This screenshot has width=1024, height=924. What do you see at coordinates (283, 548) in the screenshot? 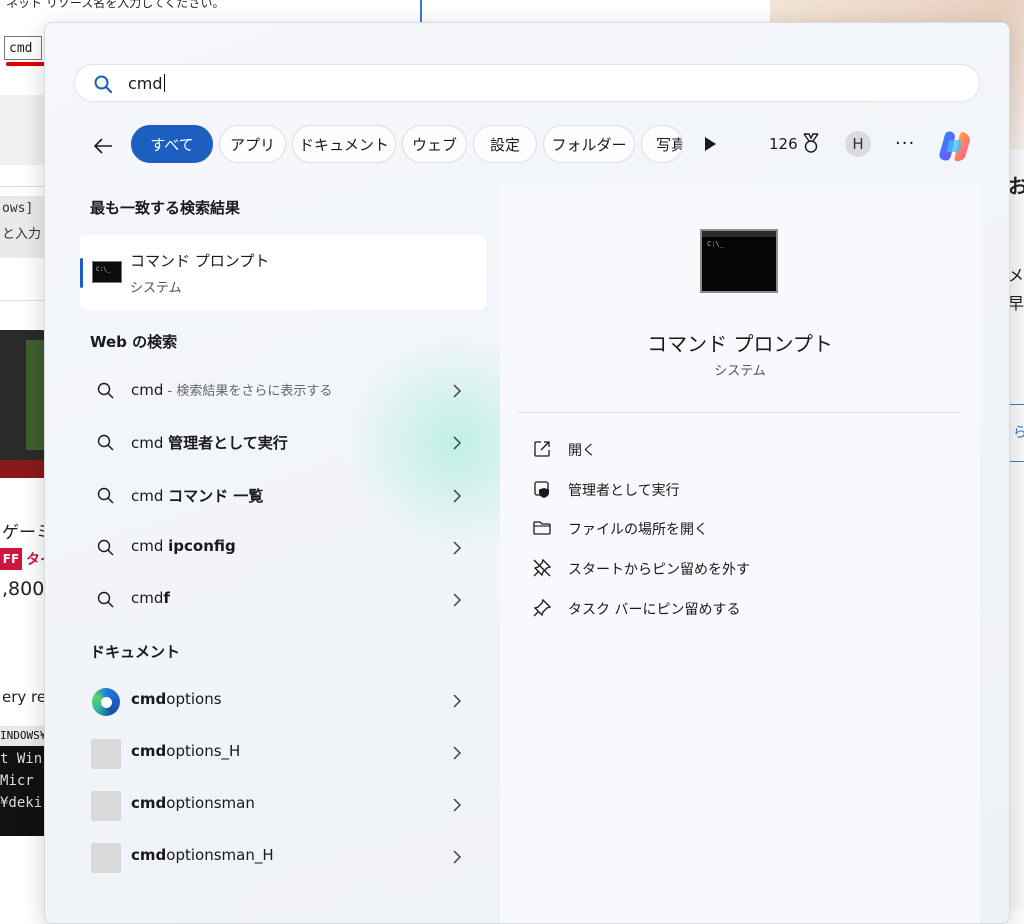
I see `web-result-item: cmd ipconfig` at bounding box center [283, 548].